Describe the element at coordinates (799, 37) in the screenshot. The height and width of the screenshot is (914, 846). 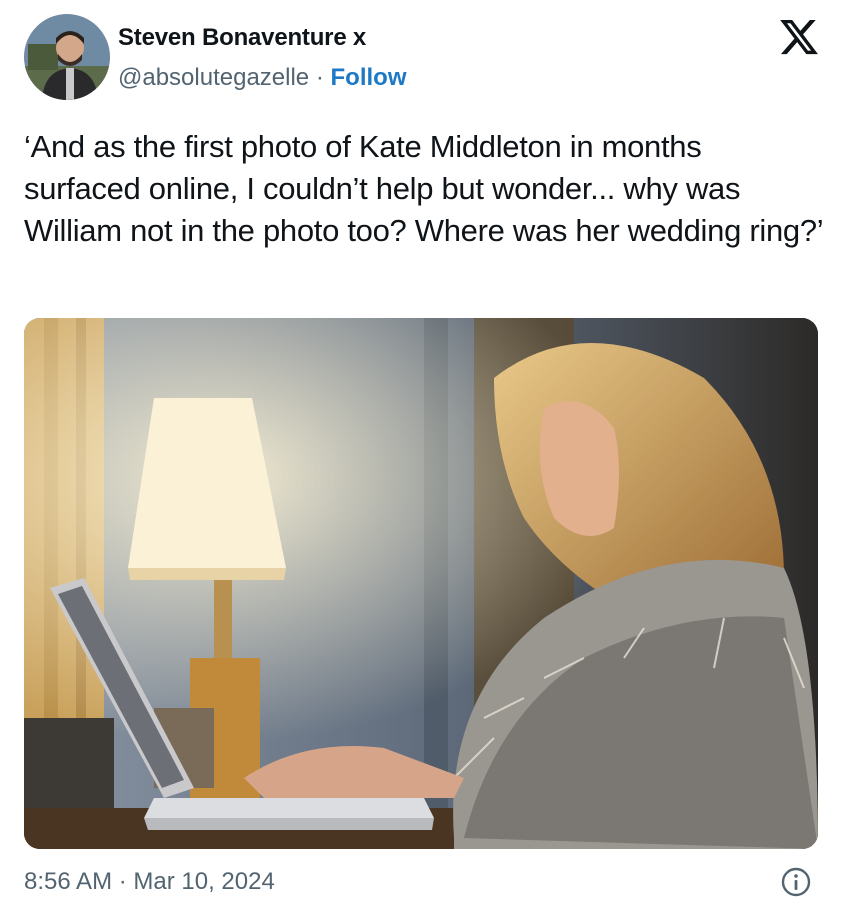
I see `x-logo-icon` at that location.